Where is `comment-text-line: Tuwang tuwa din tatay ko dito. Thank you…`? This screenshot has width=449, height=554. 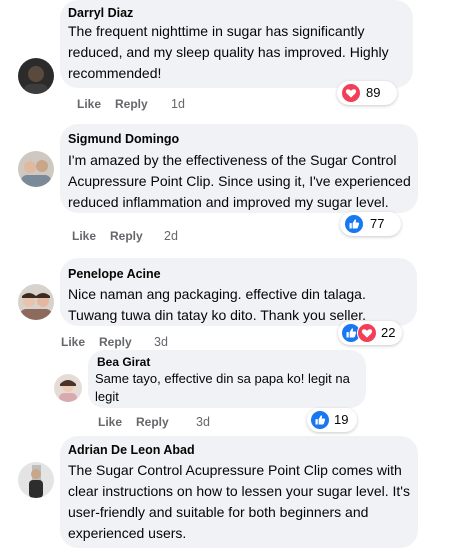
comment-text-line: Tuwang tuwa din tatay ko dito. Thank you… is located at coordinates (217, 315).